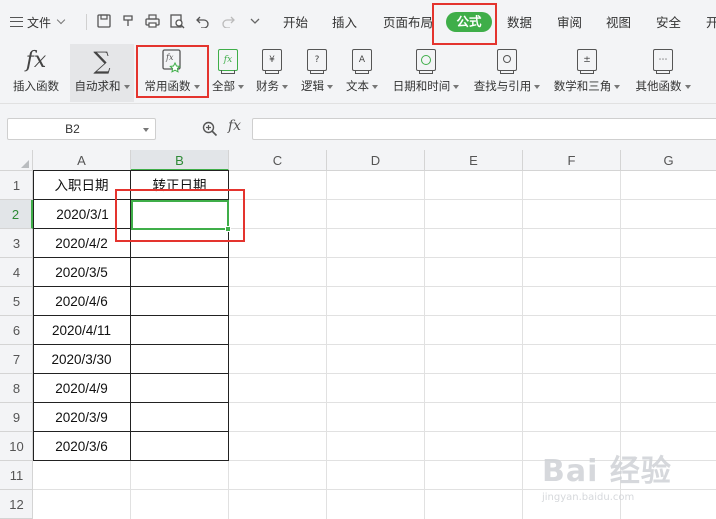 The image size is (716, 519). What do you see at coordinates (16, 185) in the screenshot?
I see `row-header-1: 1` at bounding box center [16, 185].